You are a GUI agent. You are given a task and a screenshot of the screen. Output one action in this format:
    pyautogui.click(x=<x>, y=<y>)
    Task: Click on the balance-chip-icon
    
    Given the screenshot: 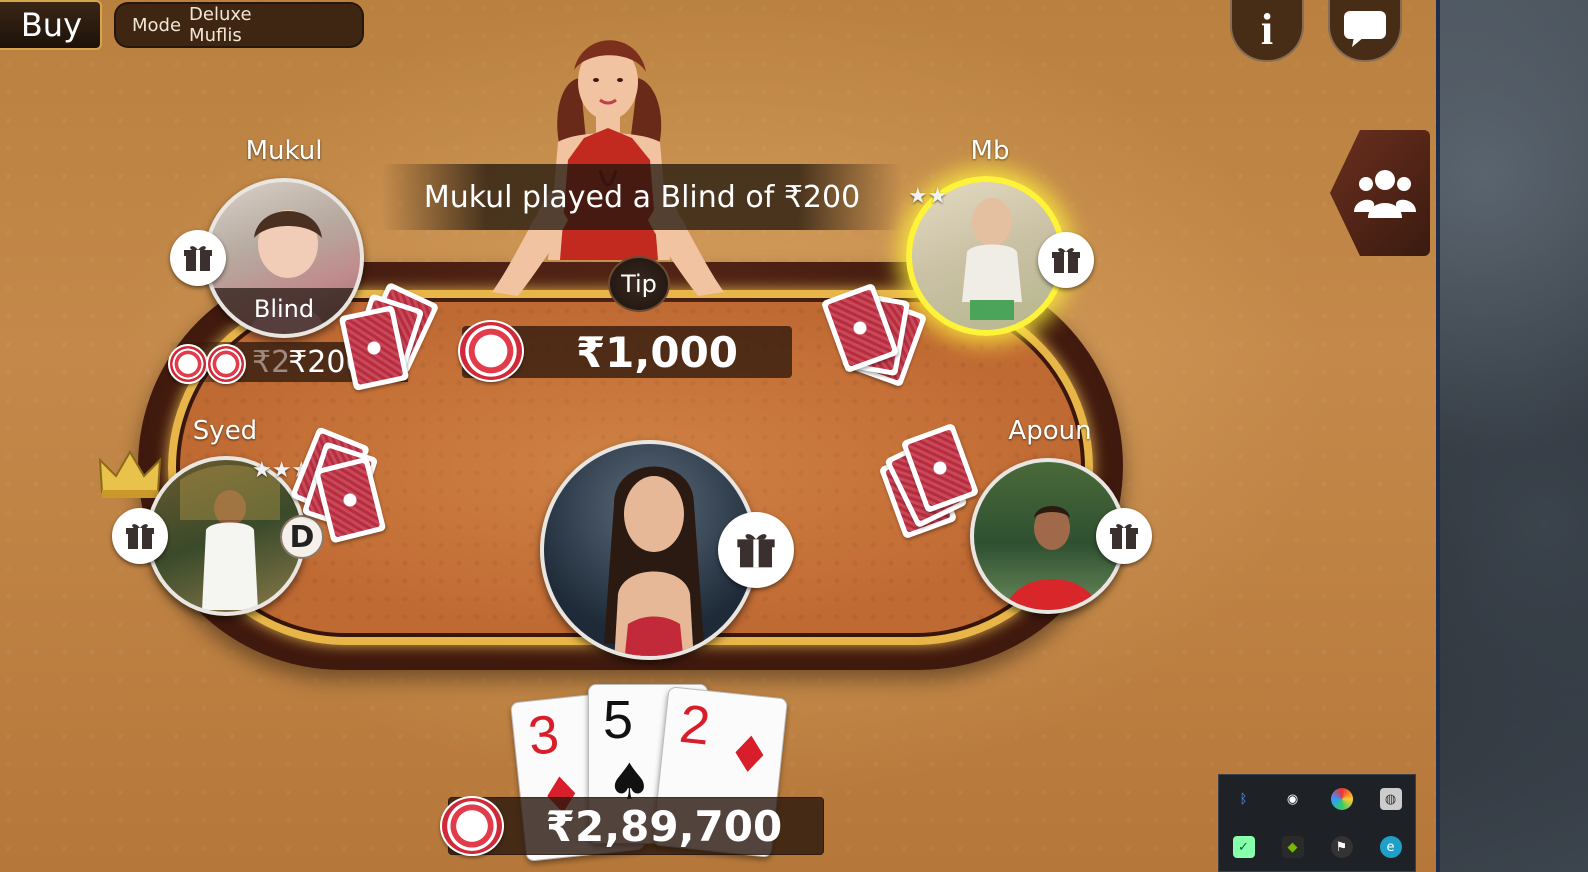 What is the action you would take?
    pyautogui.click(x=472, y=826)
    